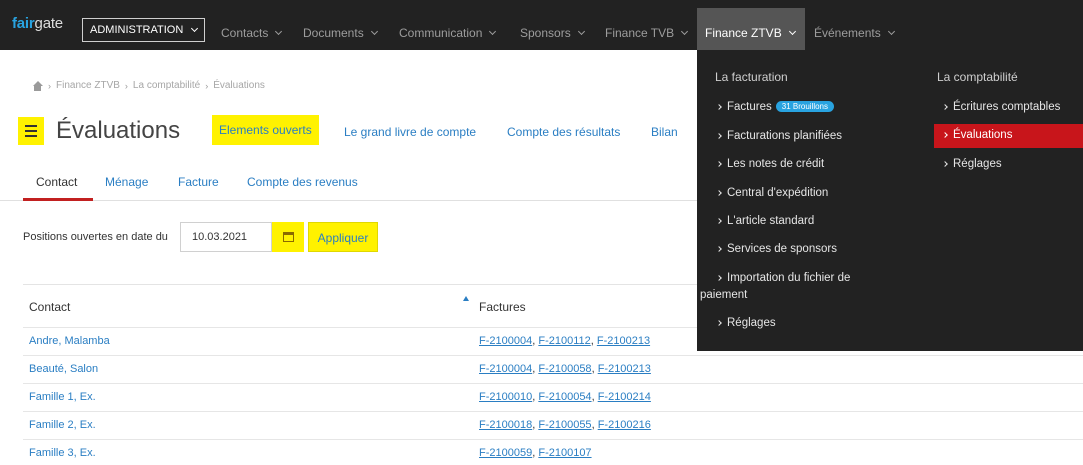 This screenshot has width=1083, height=465. I want to click on invoice-link: F-2100054, so click(564, 397).